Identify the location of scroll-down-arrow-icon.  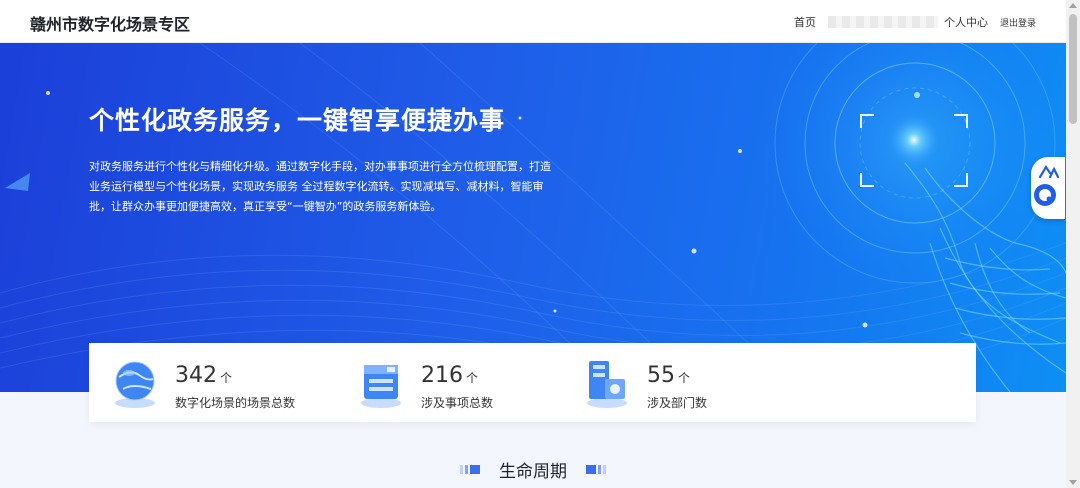
(1073, 482).